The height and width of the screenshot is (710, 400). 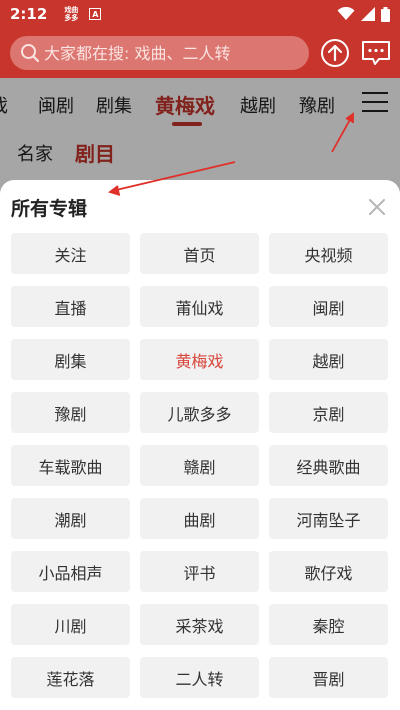 What do you see at coordinates (328, 253) in the screenshot?
I see `album-chip: 央视频` at bounding box center [328, 253].